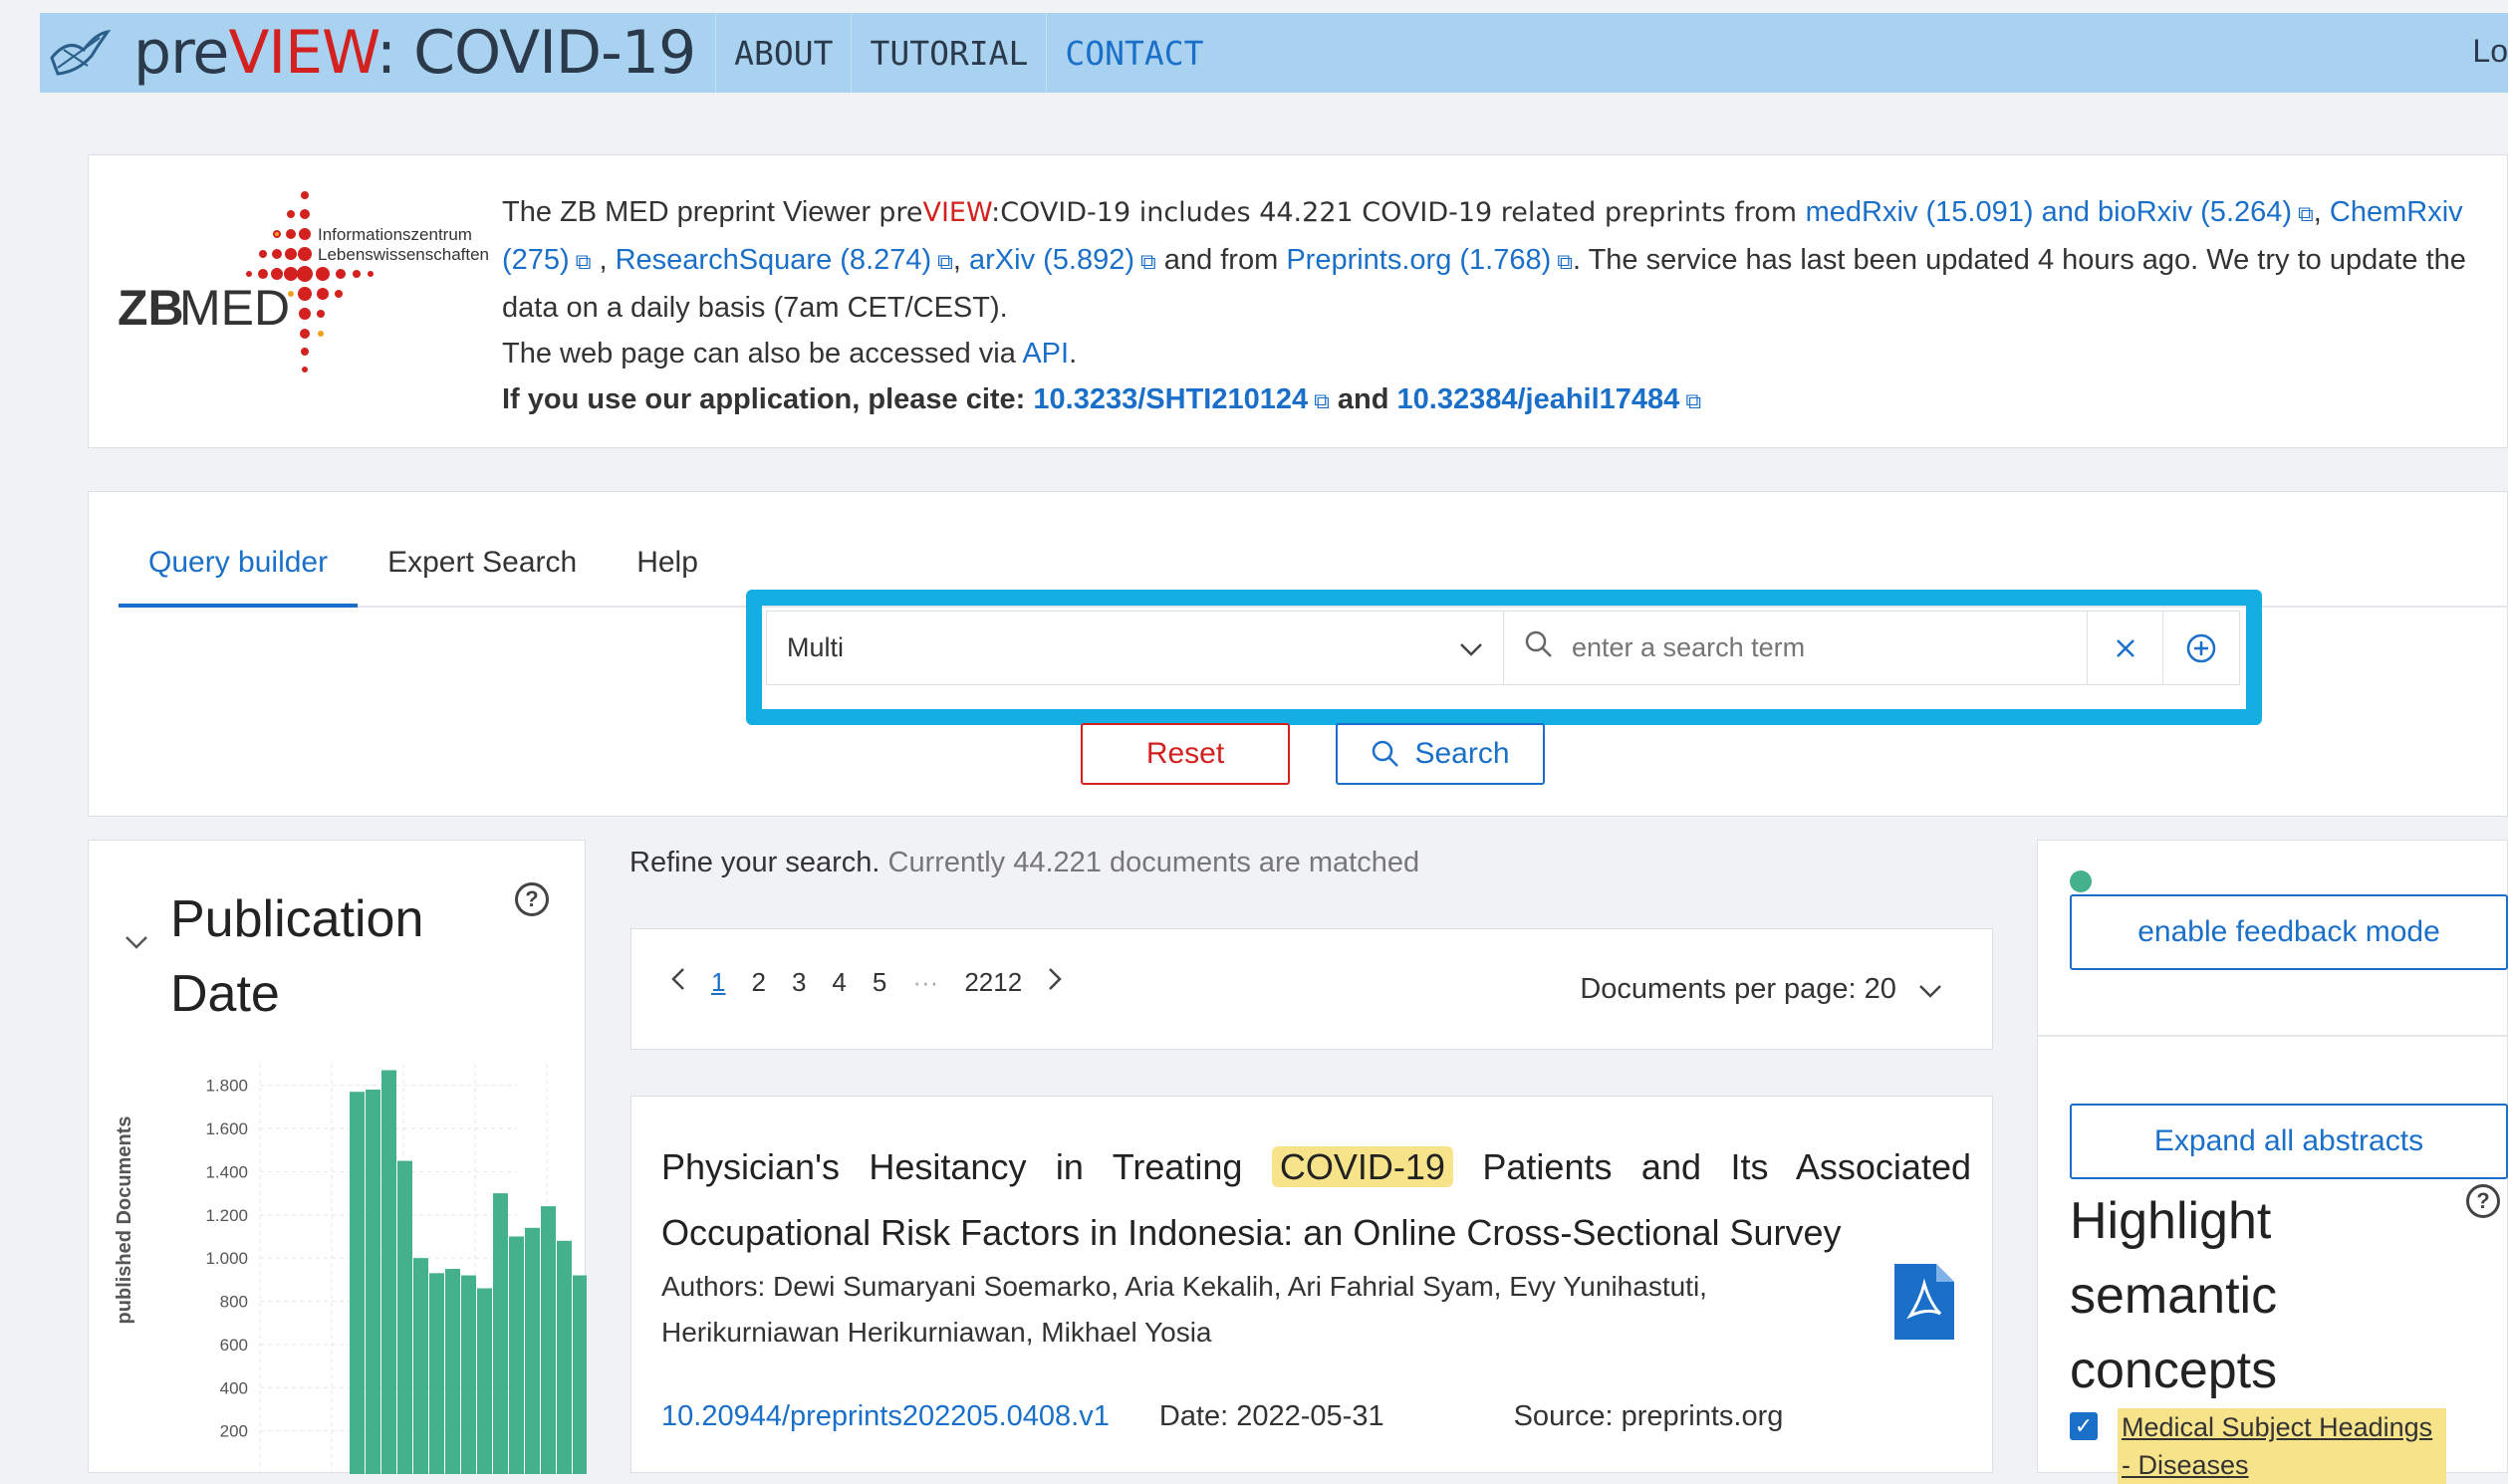 This screenshot has height=1484, width=2508. Describe the element at coordinates (1185, 754) in the screenshot. I see `reset-button: Reset` at that location.